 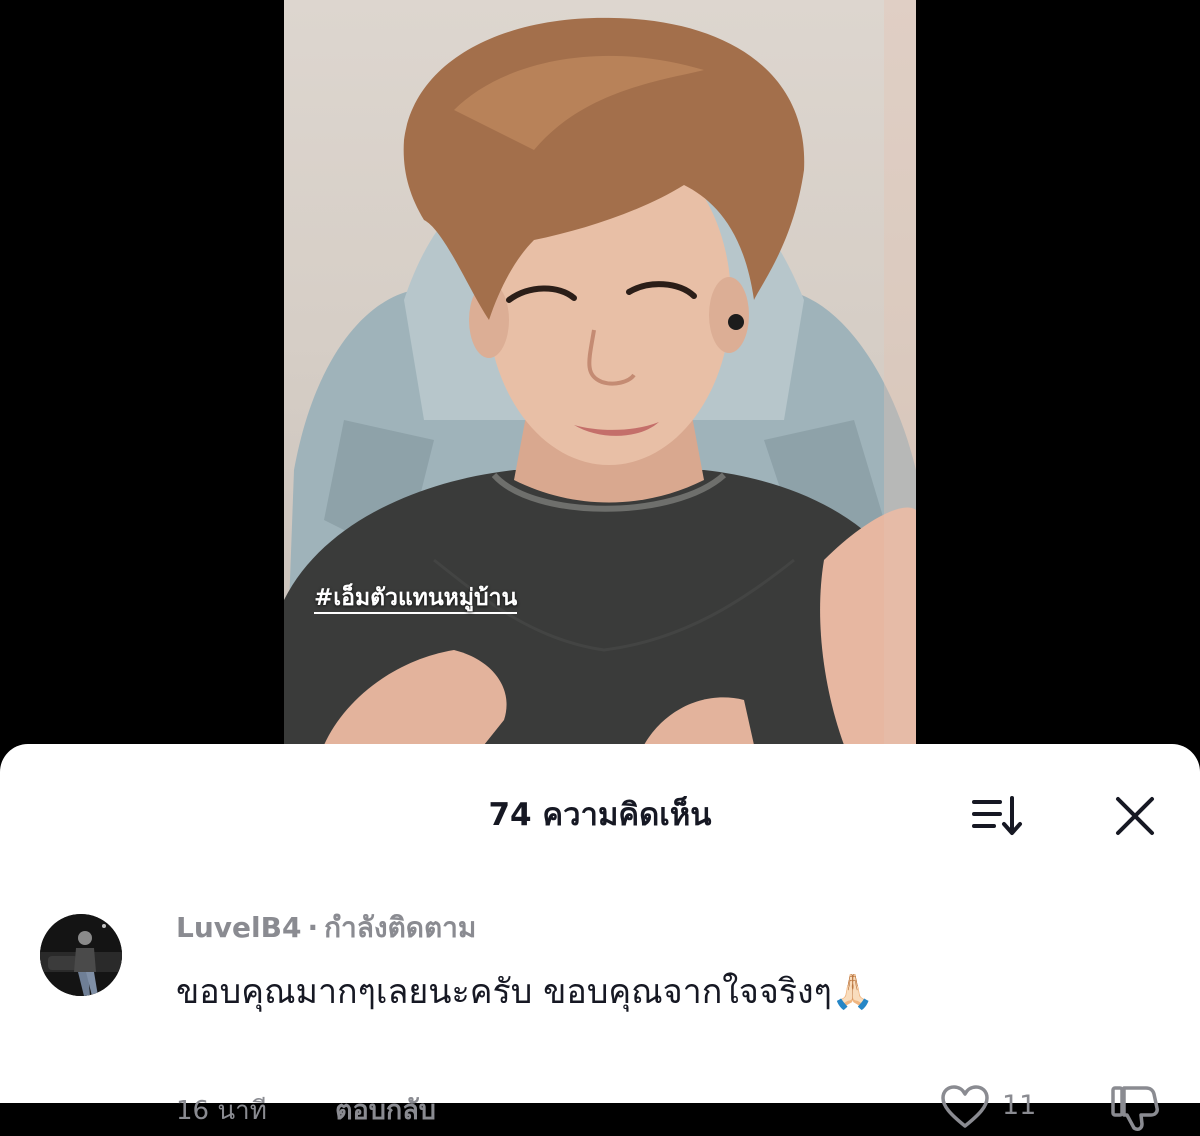 I want to click on like-count: 11, so click(x=1019, y=1105).